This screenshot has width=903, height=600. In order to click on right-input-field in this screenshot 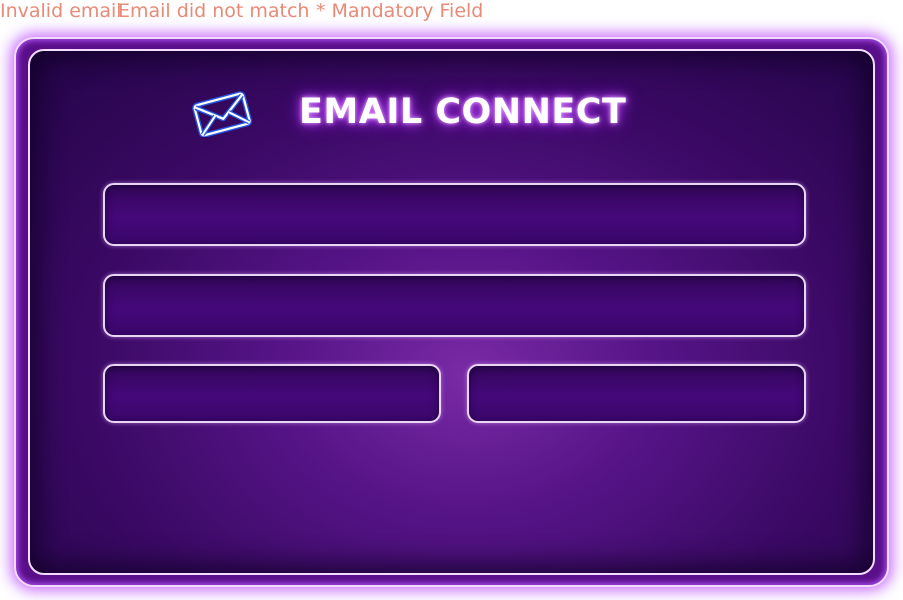, I will do `click(636, 393)`.